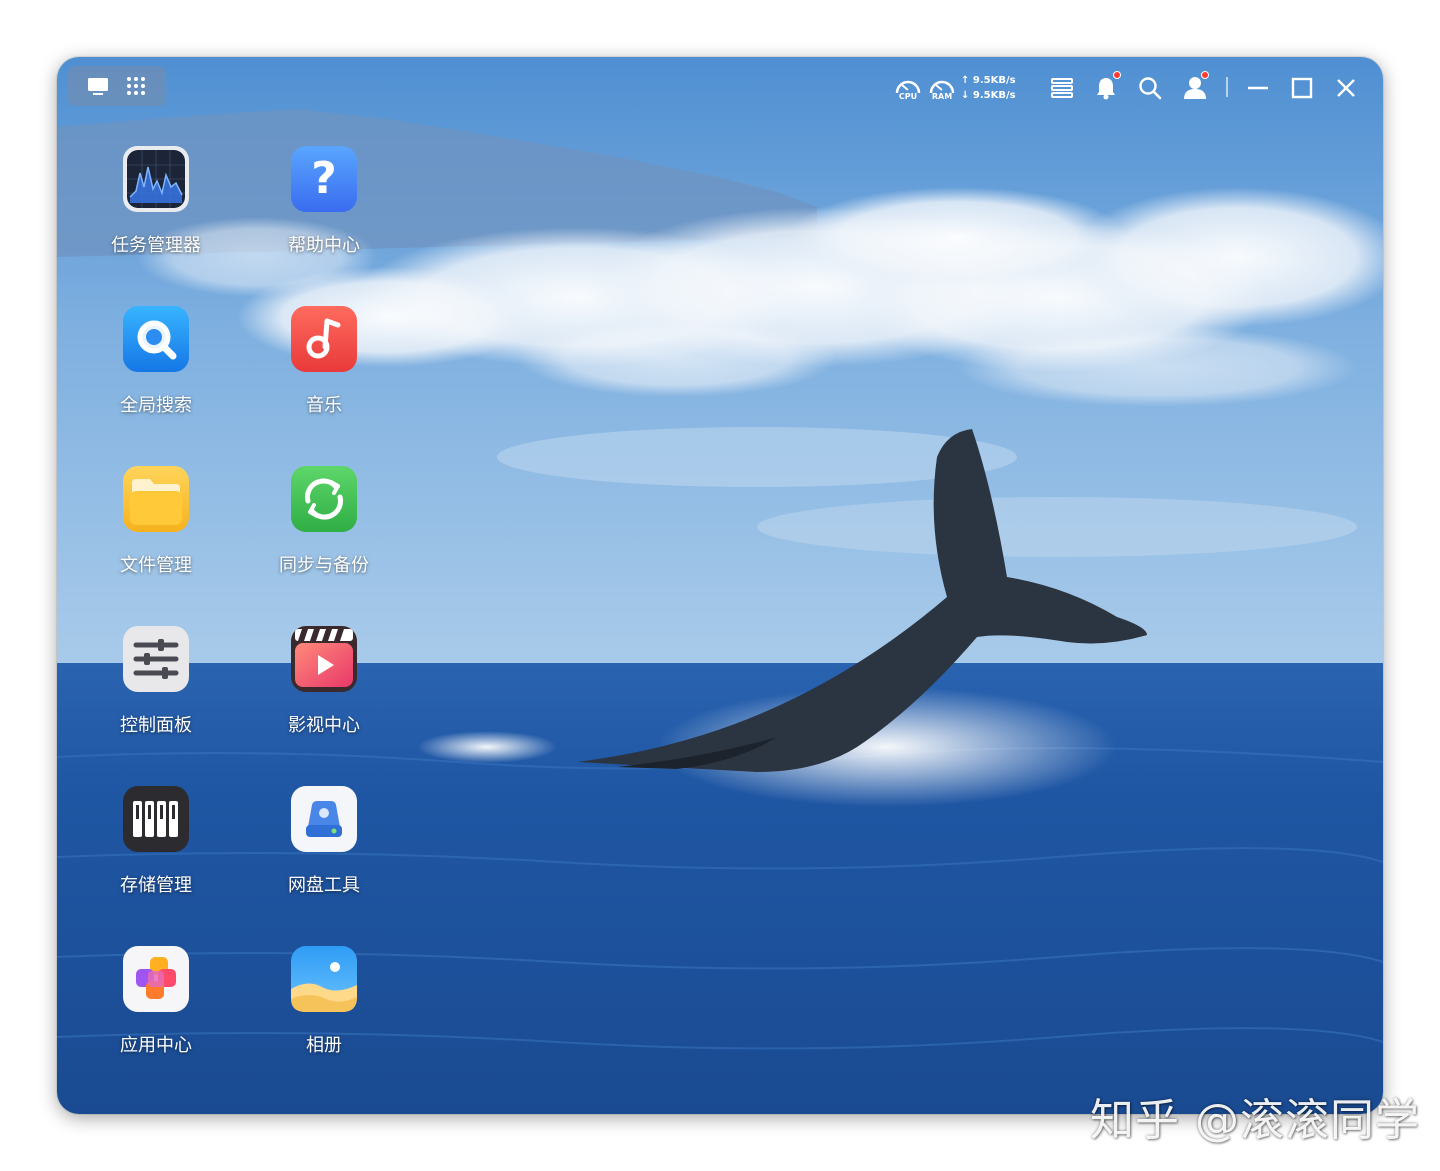 This screenshot has width=1440, height=1171. I want to click on app-app-center: 应用中心, so click(156, 1010).